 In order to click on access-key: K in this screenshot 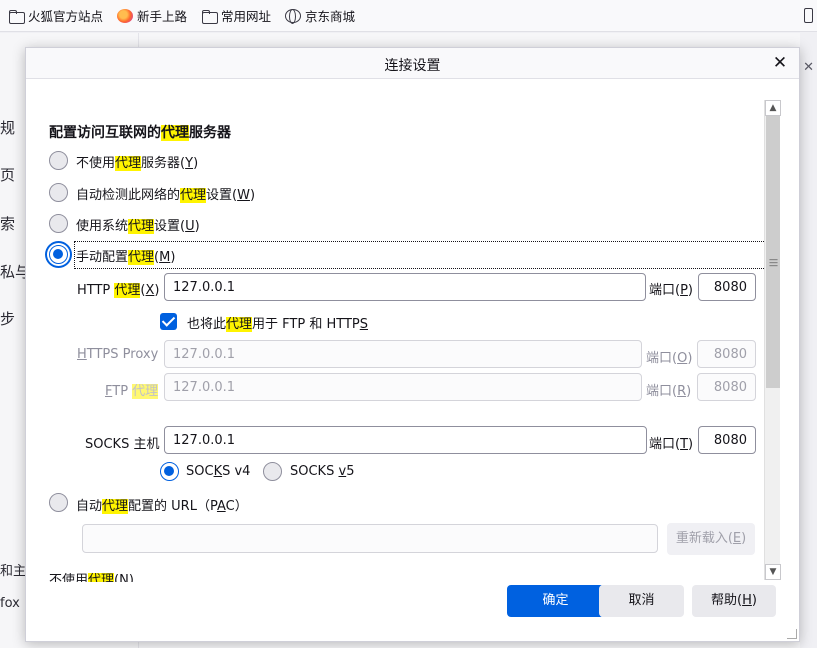, I will do `click(218, 471)`.